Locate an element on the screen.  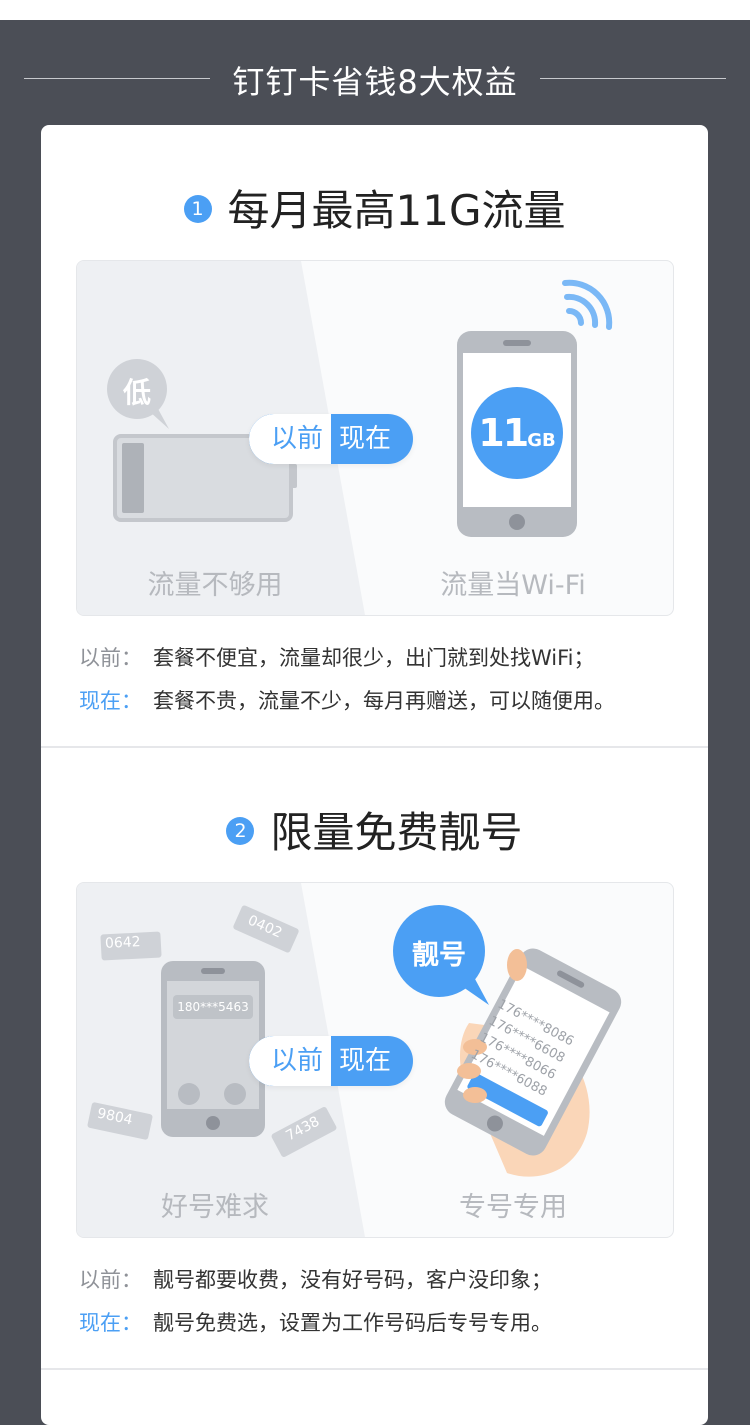
caption-not-enough-data: 流量不够用 is located at coordinates (215, 585).